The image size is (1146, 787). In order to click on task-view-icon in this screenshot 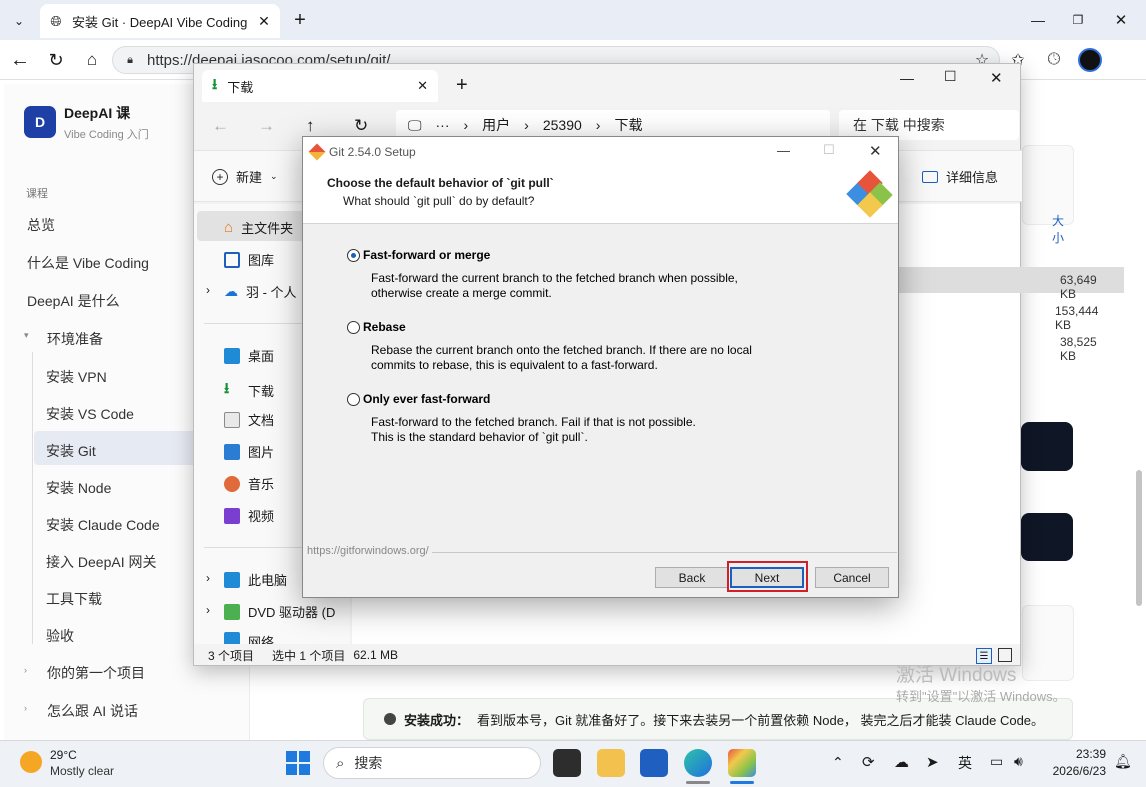, I will do `click(567, 763)`.